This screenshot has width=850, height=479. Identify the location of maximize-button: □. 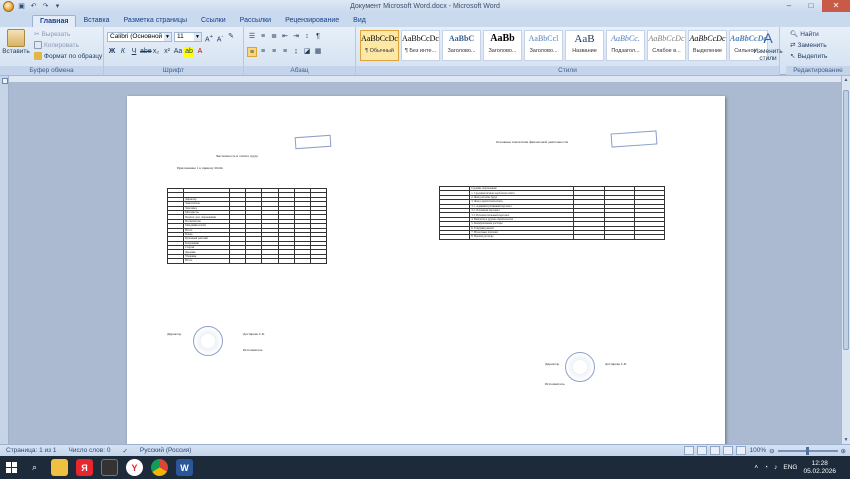
(811, 6).